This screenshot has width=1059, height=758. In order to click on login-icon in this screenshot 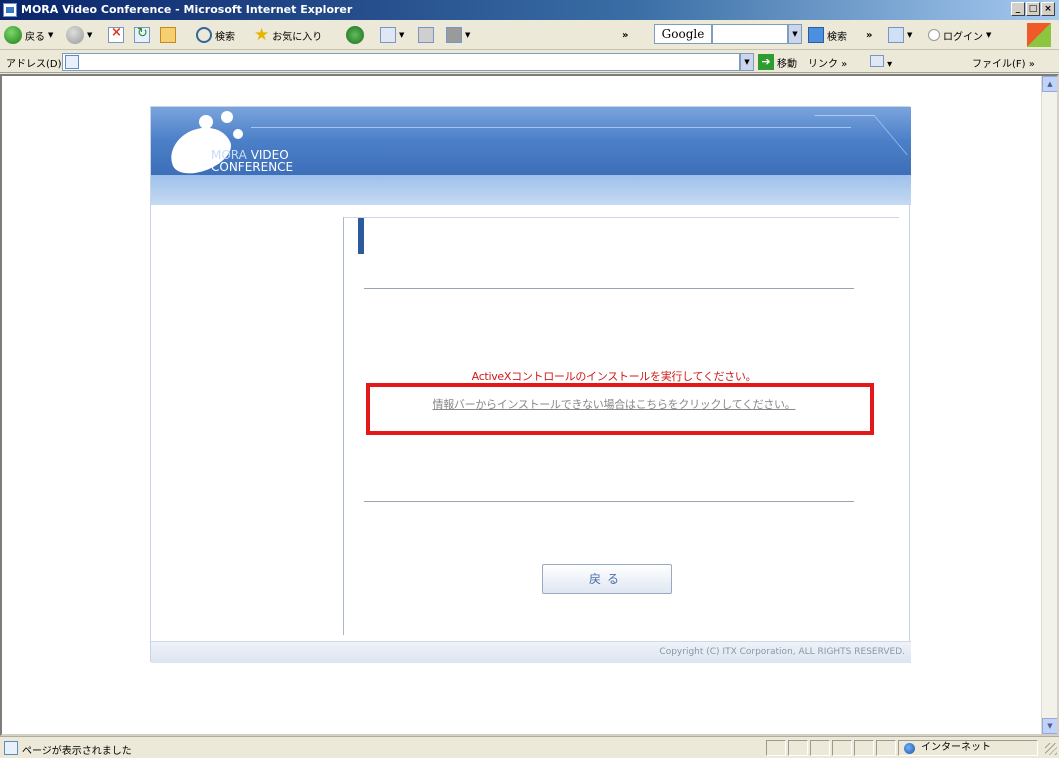, I will do `click(934, 35)`.